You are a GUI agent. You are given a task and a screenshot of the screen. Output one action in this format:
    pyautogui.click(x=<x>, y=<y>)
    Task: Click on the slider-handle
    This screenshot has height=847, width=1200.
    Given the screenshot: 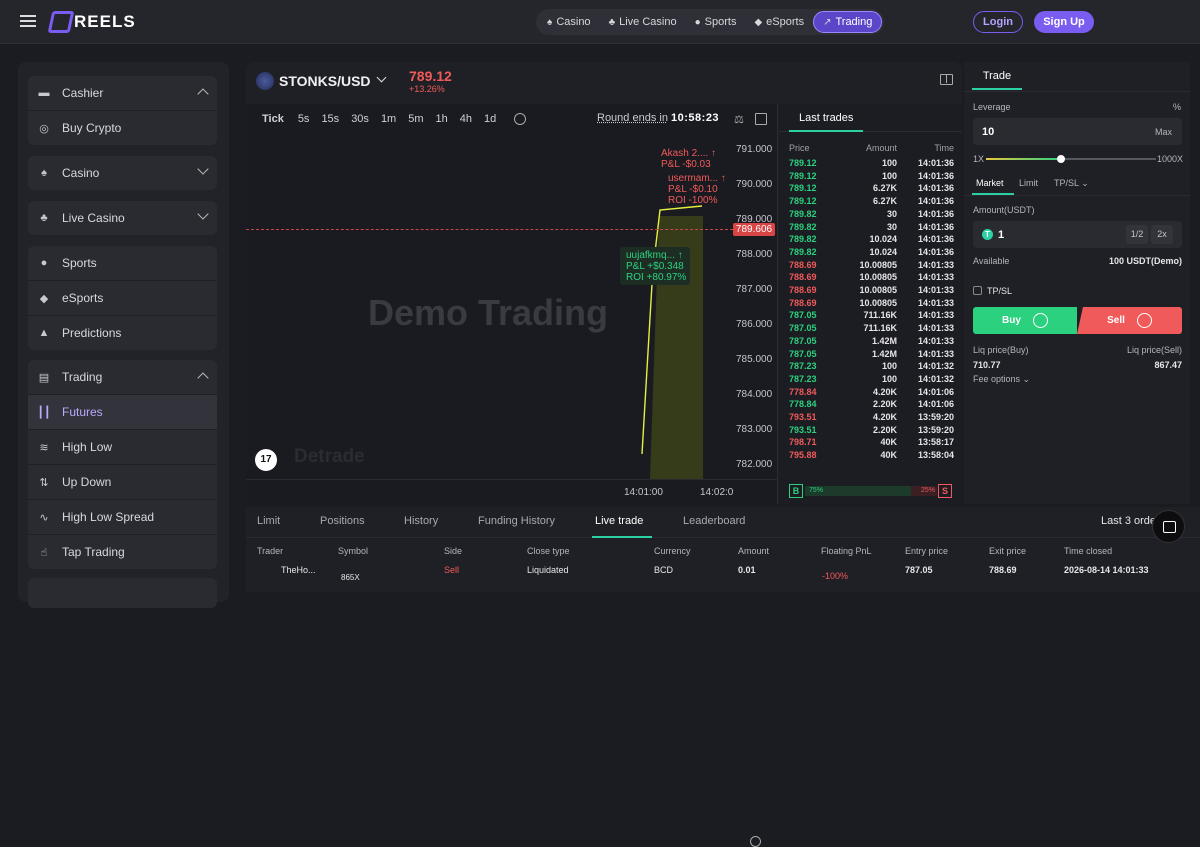 What is the action you would take?
    pyautogui.click(x=1060, y=159)
    